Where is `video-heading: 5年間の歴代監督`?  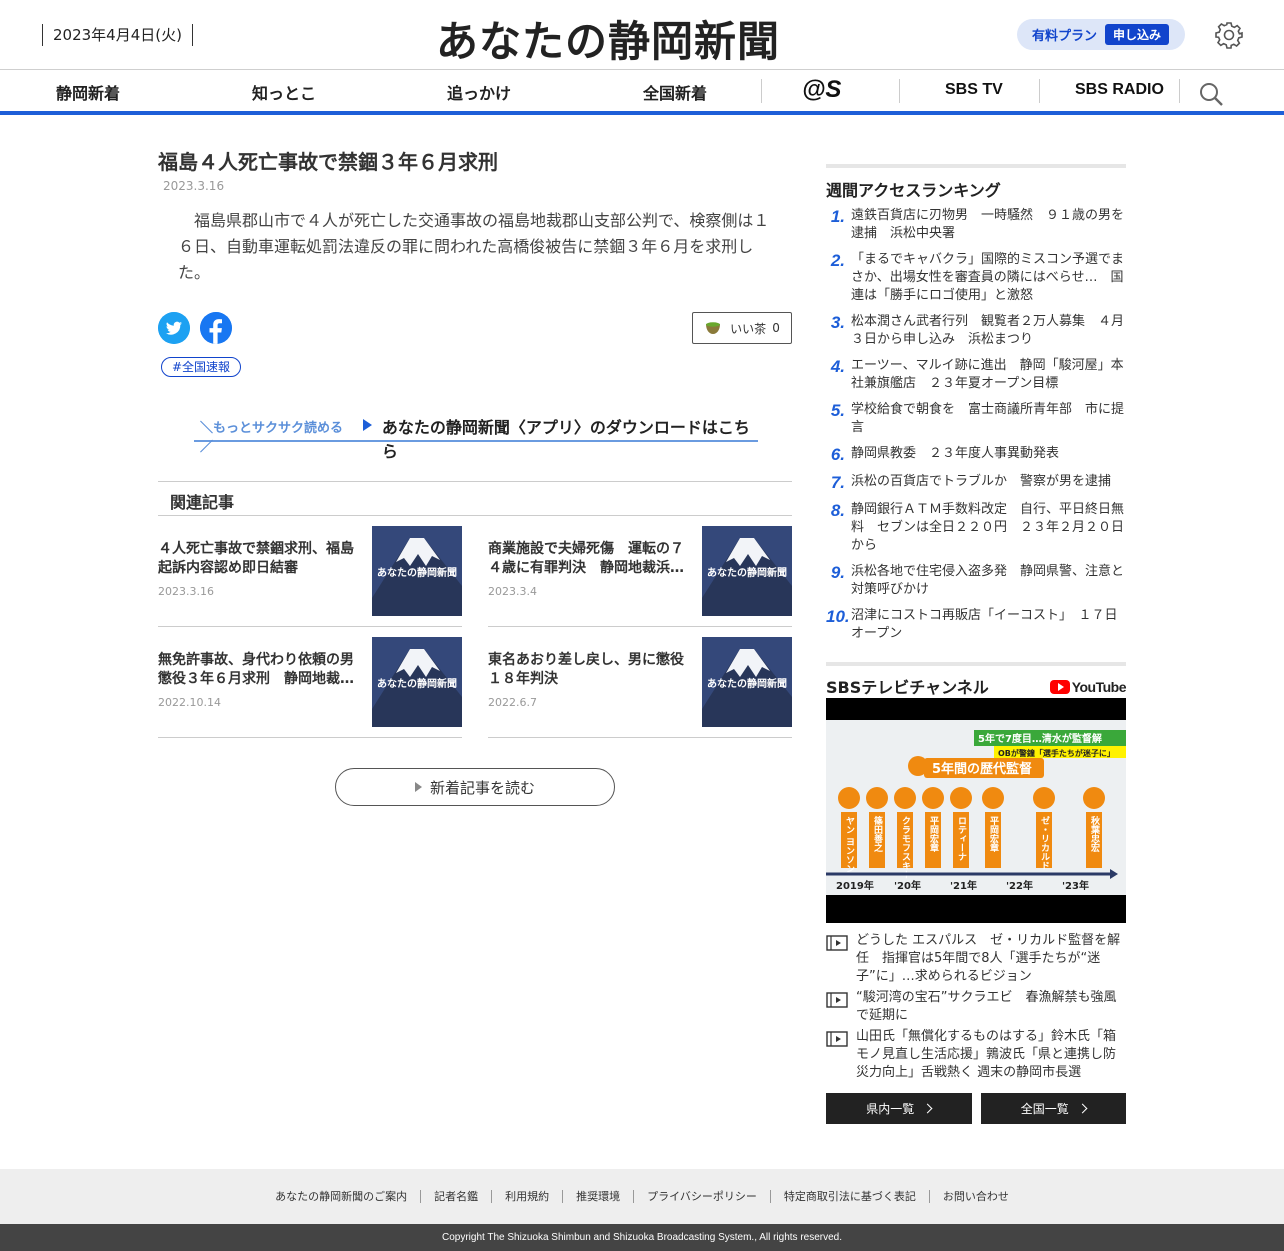 video-heading: 5年間の歴代監督 is located at coordinates (982, 769).